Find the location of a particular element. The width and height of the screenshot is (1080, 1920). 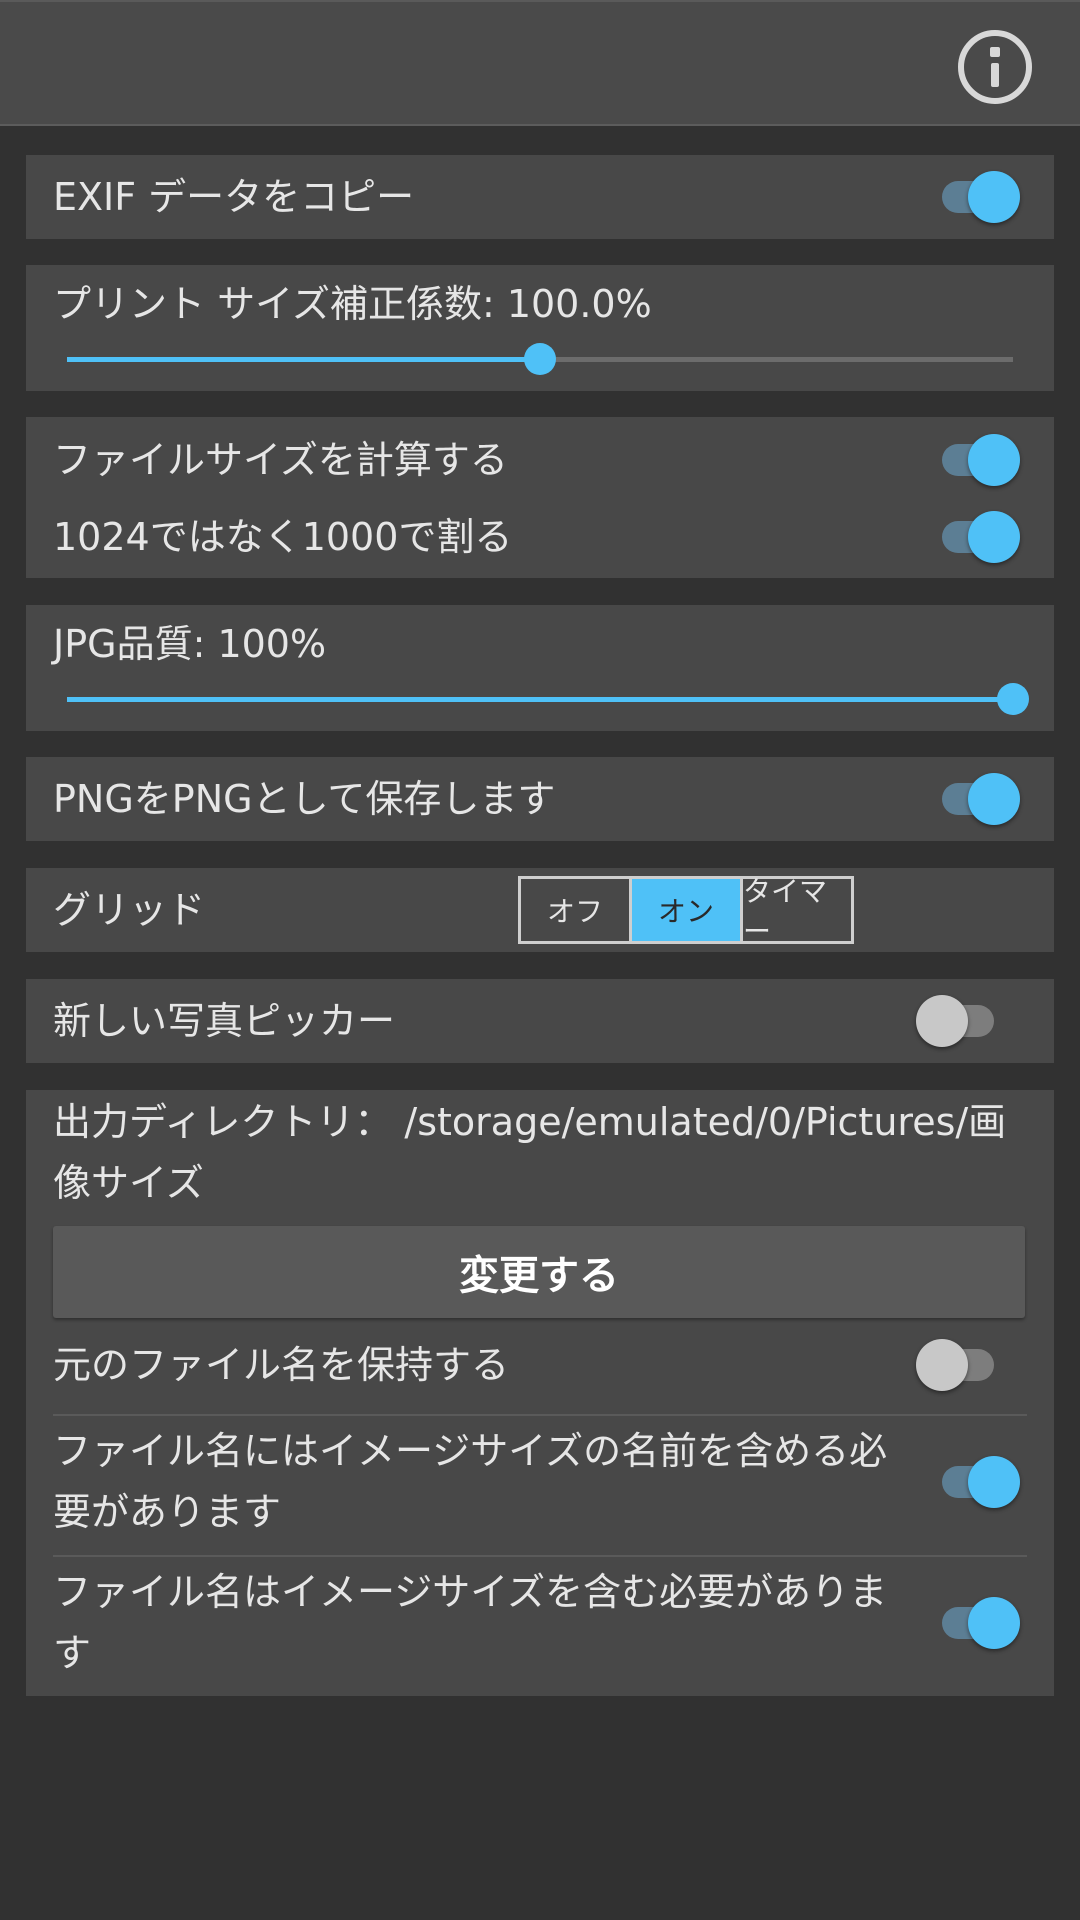

print-size-slider is located at coordinates (540, 359).